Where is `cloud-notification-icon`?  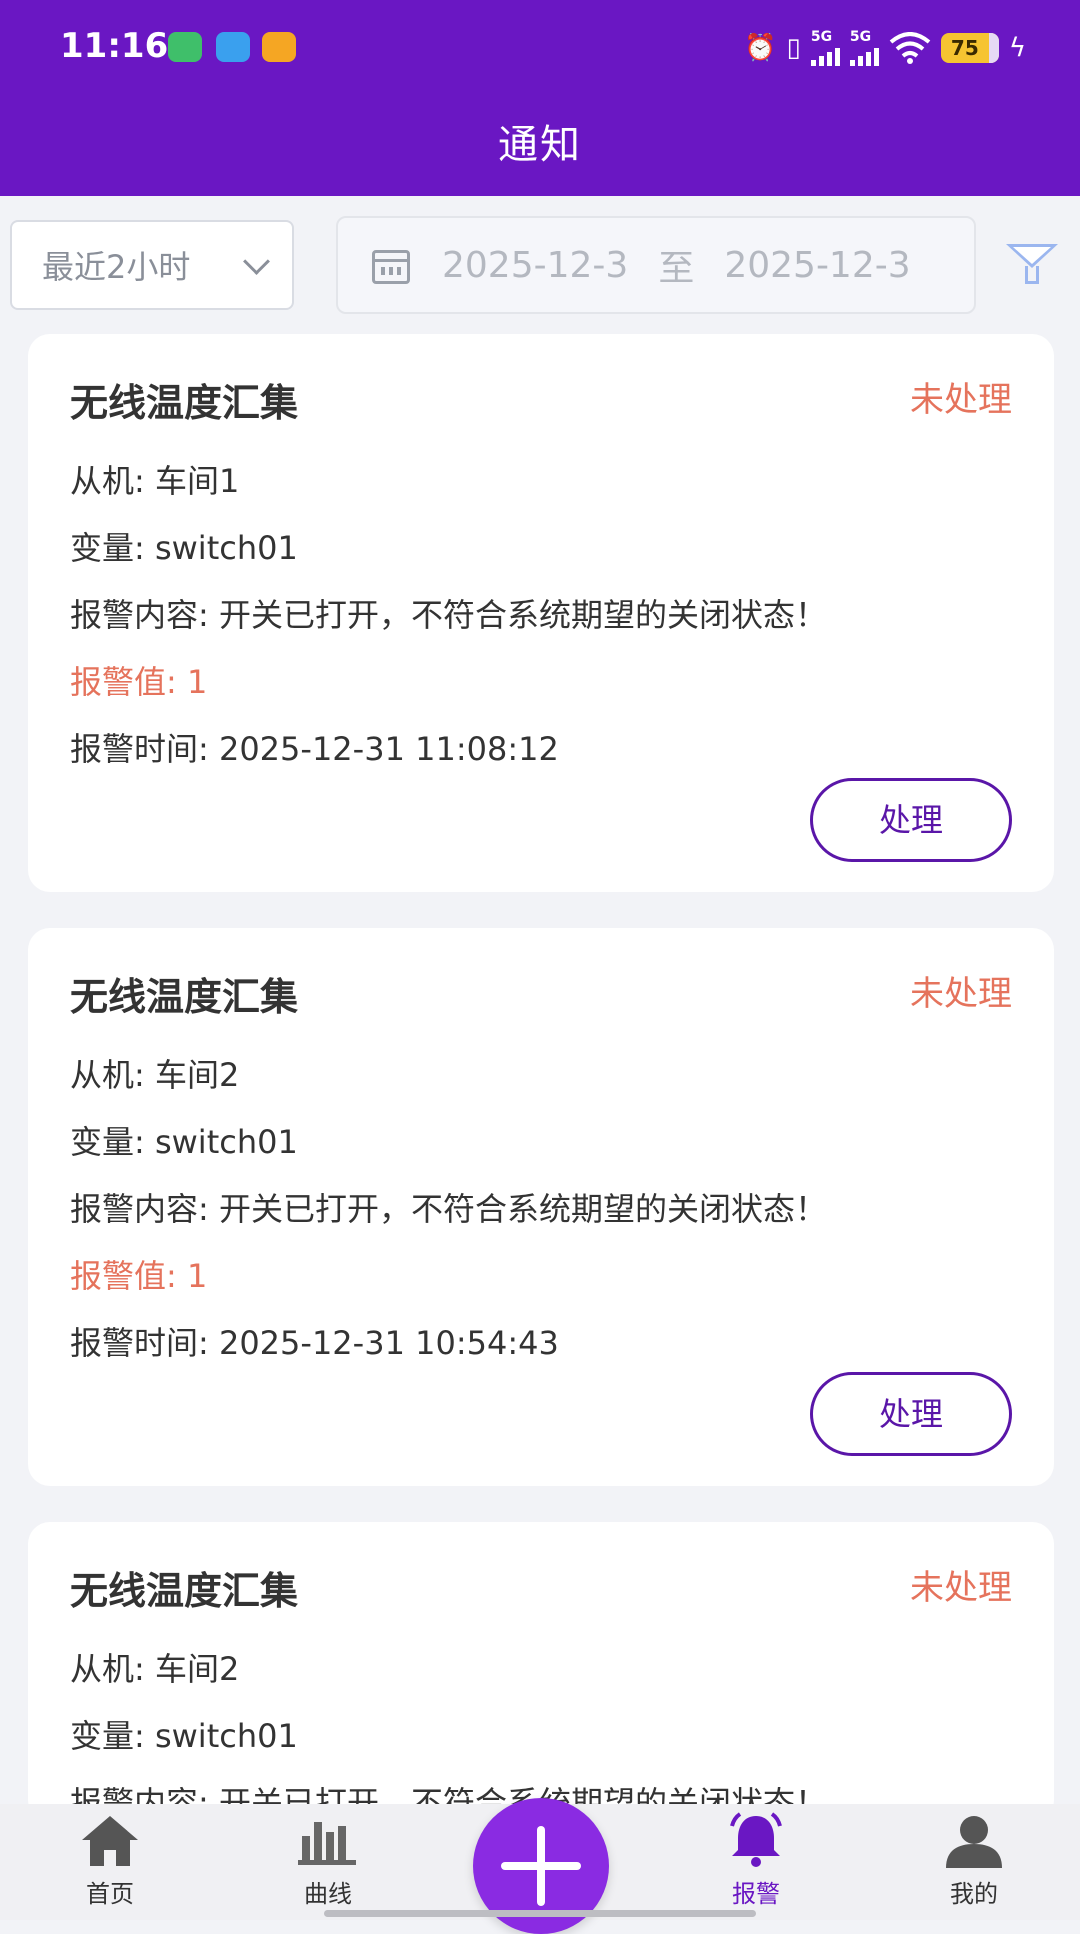 cloud-notification-icon is located at coordinates (233, 47).